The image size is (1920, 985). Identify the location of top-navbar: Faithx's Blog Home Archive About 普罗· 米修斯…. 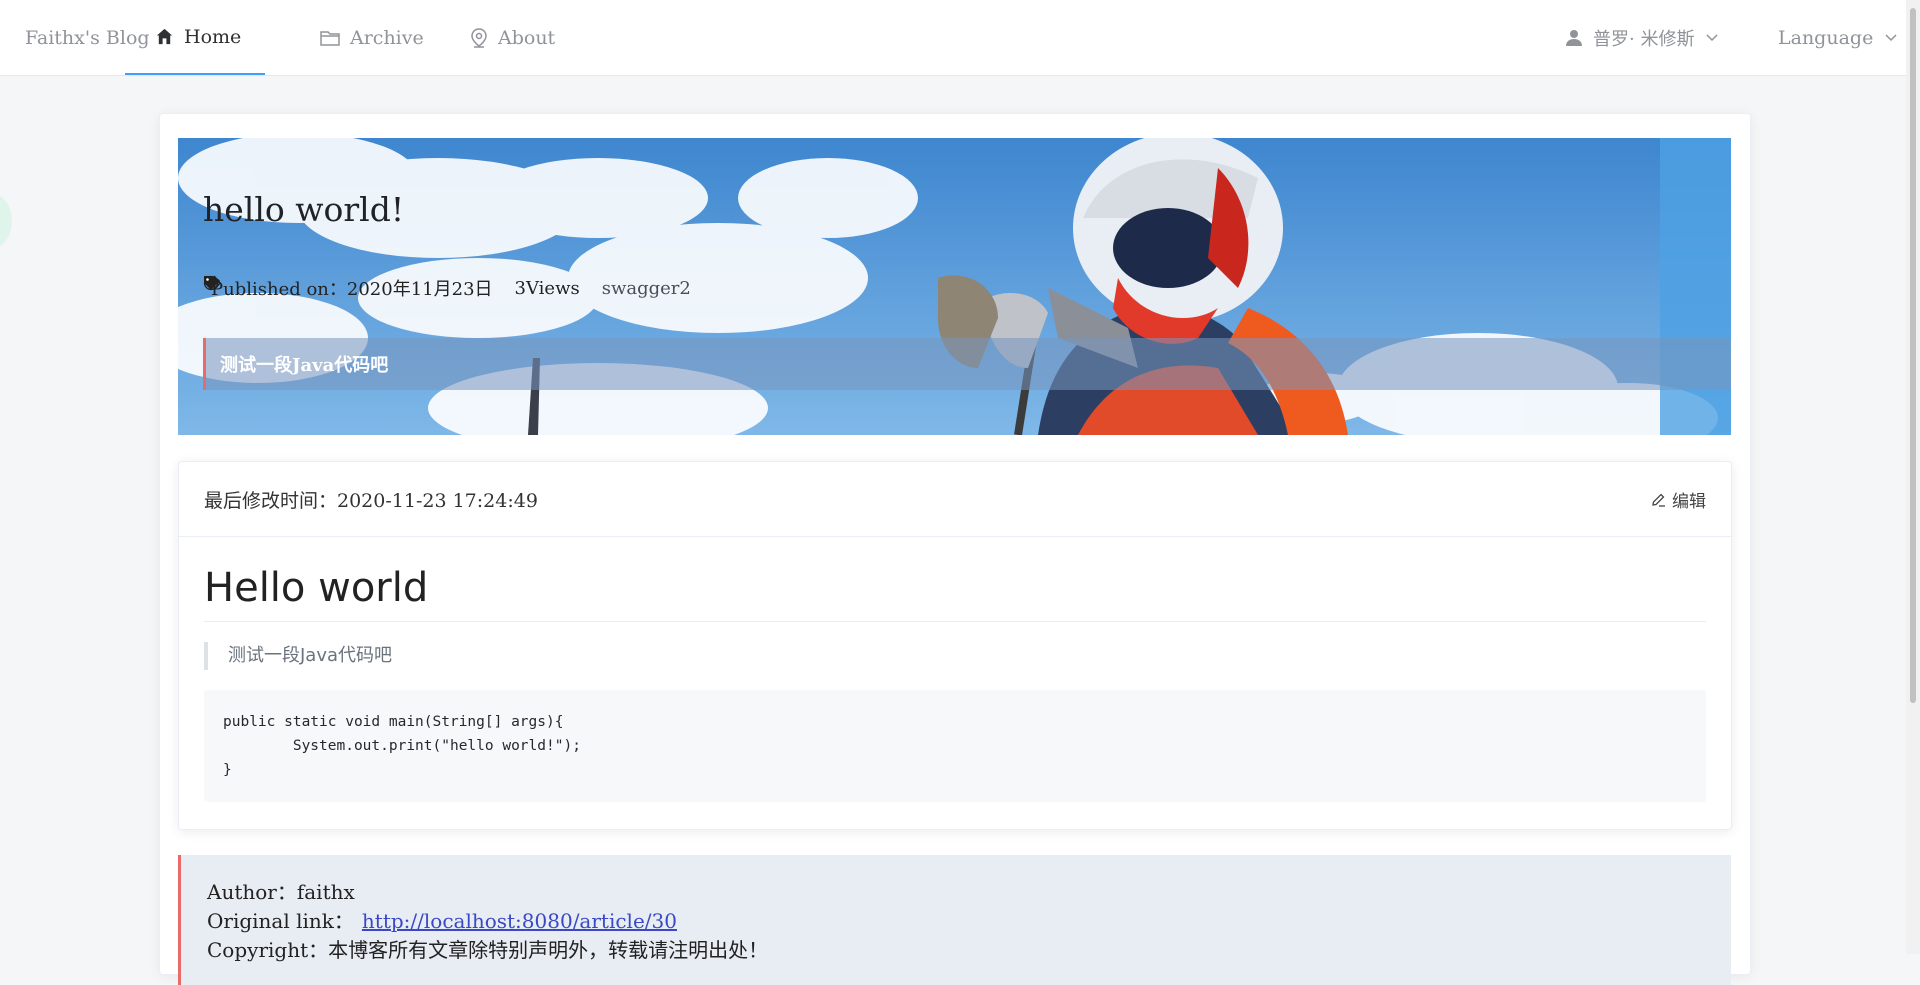
(960, 38).